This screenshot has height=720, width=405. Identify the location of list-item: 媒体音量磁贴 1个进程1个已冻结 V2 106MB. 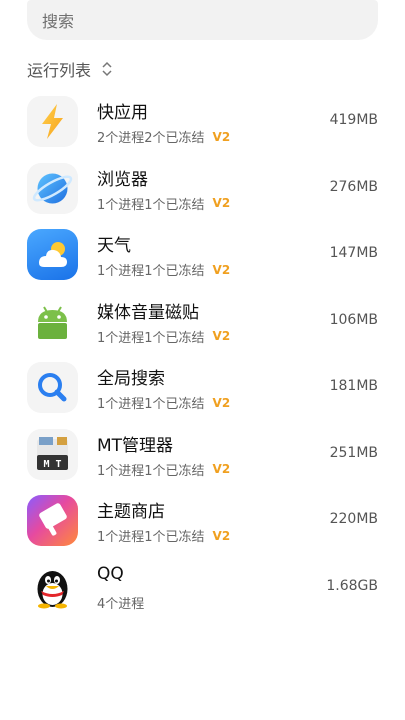
(202, 321).